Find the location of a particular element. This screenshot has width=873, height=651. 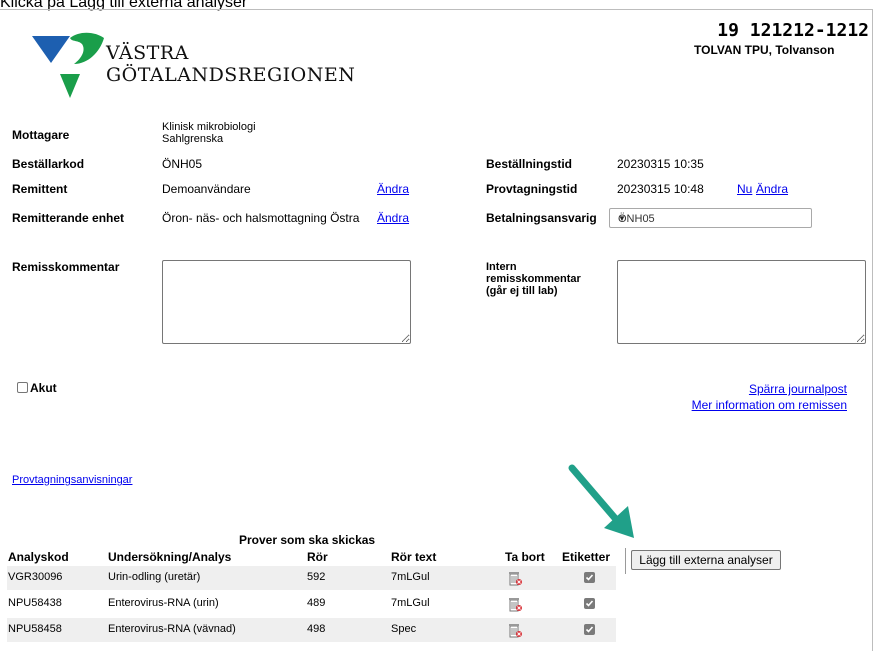

patient-name: TOLVAN TPU, Tolvanson is located at coordinates (764, 50).